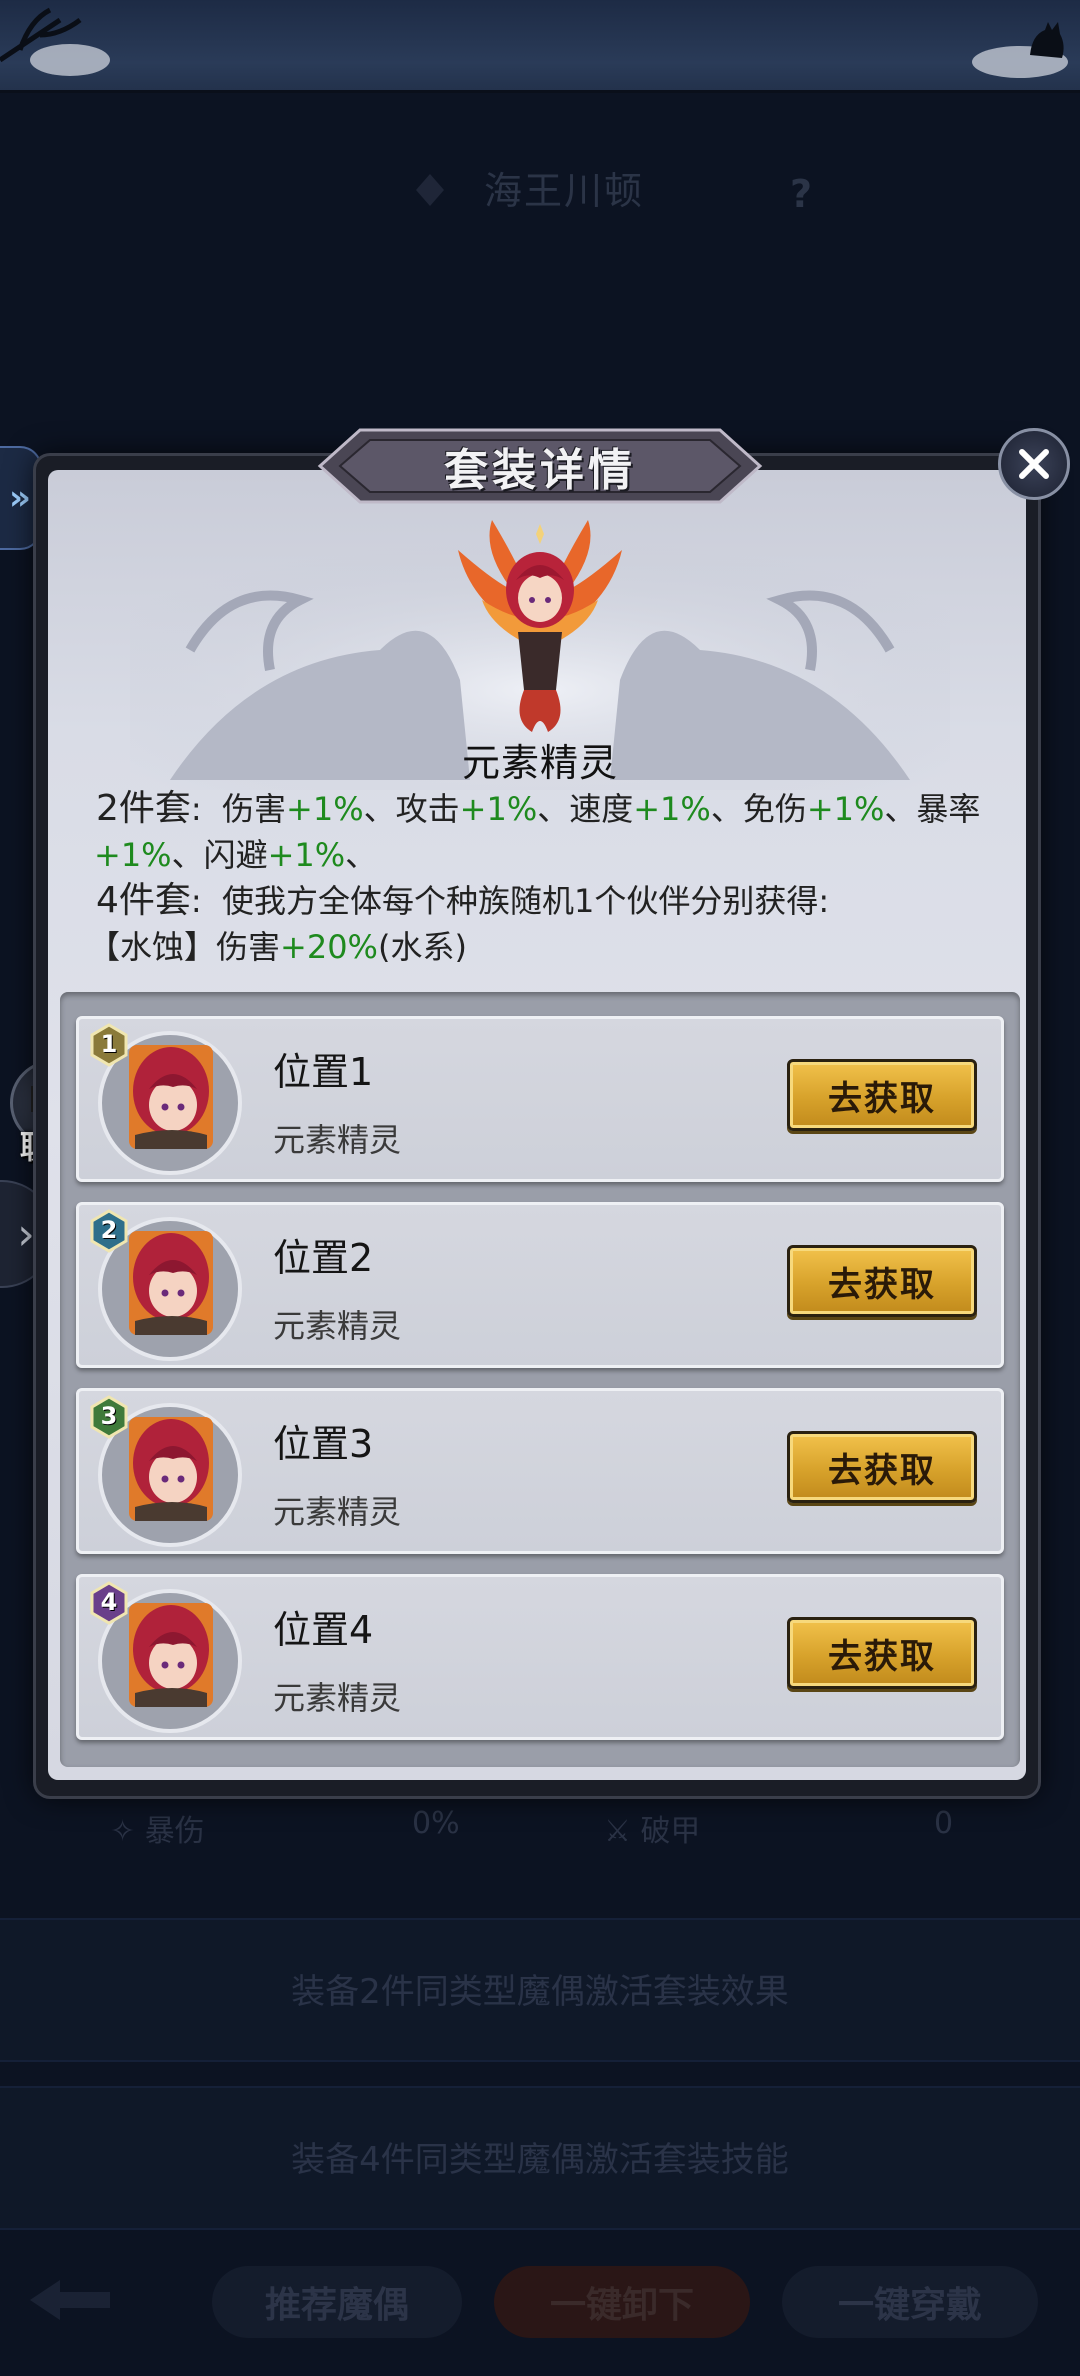  I want to click on chevron-right-icon: ›, so click(26, 1234).